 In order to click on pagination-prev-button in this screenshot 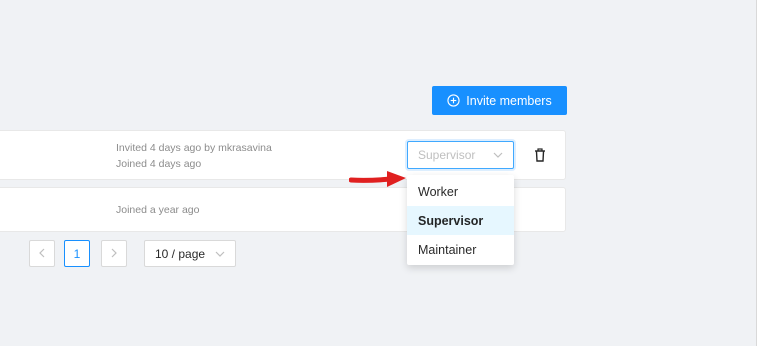, I will do `click(42, 253)`.